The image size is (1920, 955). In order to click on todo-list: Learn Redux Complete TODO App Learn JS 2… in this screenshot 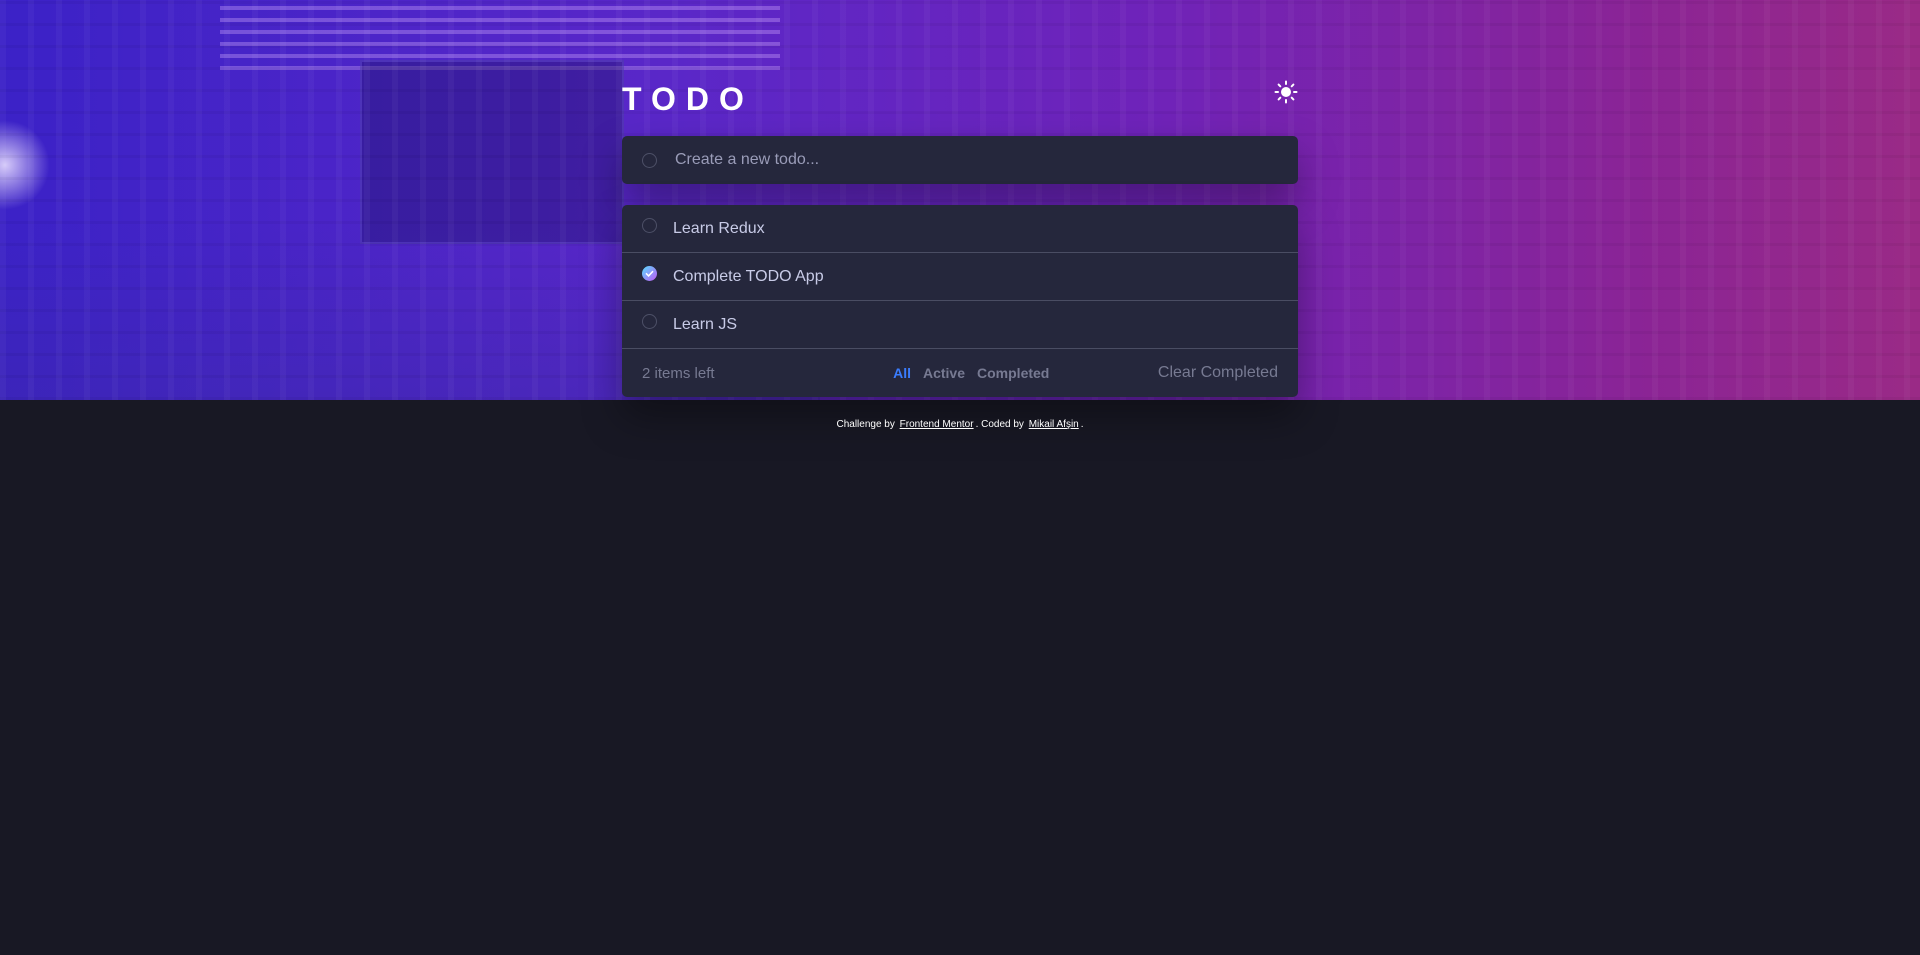, I will do `click(960, 301)`.